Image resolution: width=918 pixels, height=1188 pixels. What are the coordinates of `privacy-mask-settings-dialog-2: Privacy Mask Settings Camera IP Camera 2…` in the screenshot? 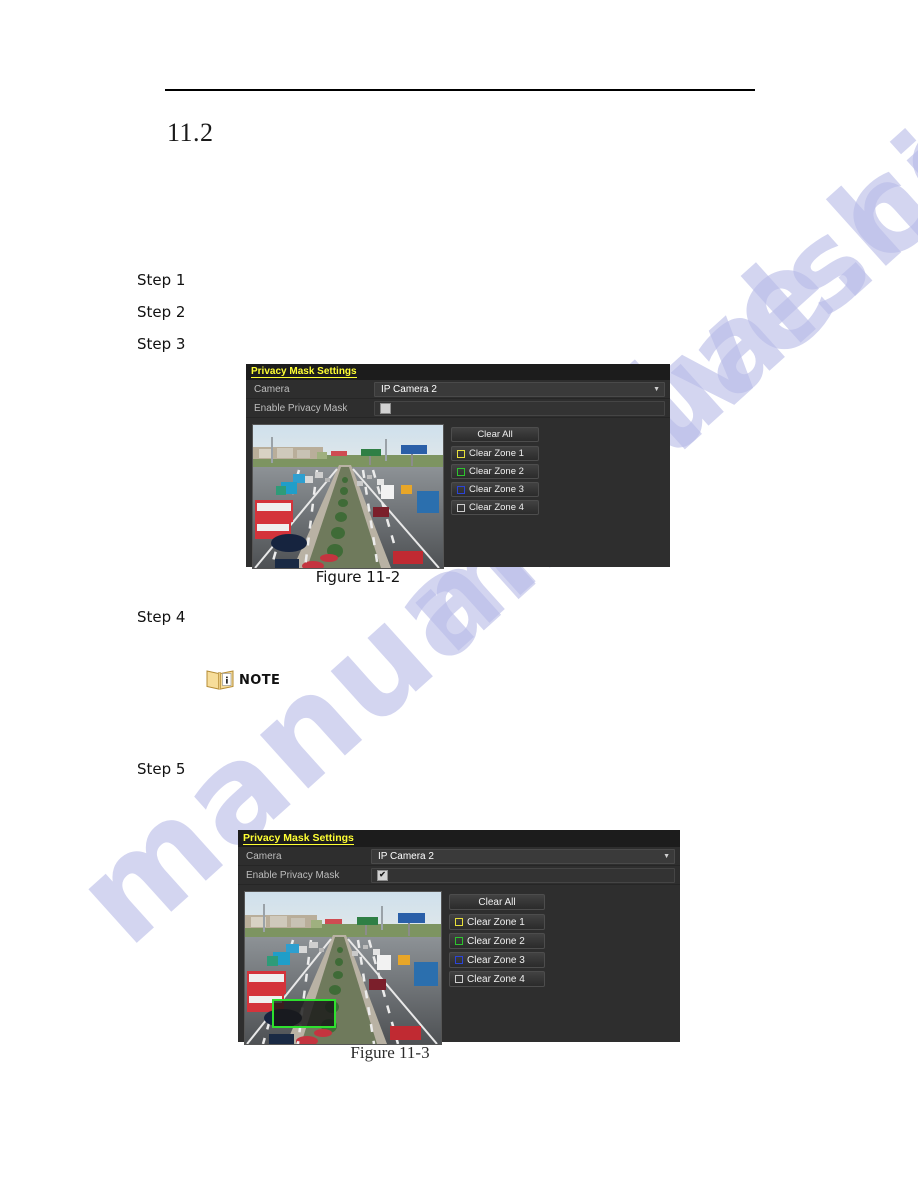 It's located at (459, 937).